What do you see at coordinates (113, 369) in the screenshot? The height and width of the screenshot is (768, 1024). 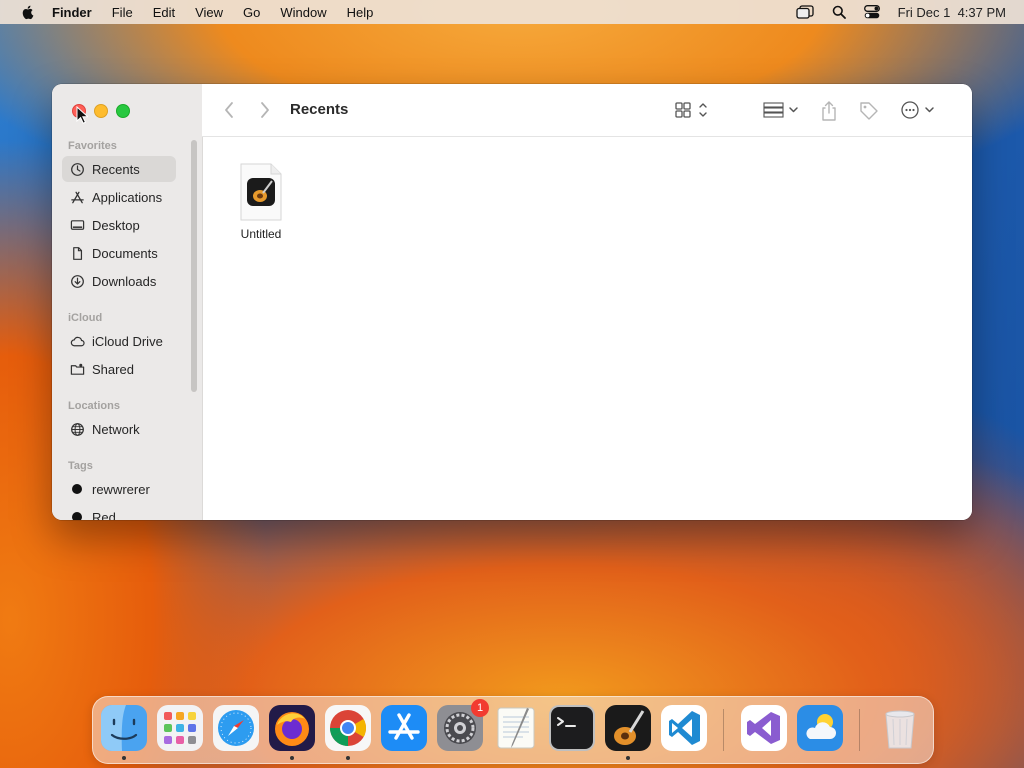 I see `sidebar-item-label: Shared` at bounding box center [113, 369].